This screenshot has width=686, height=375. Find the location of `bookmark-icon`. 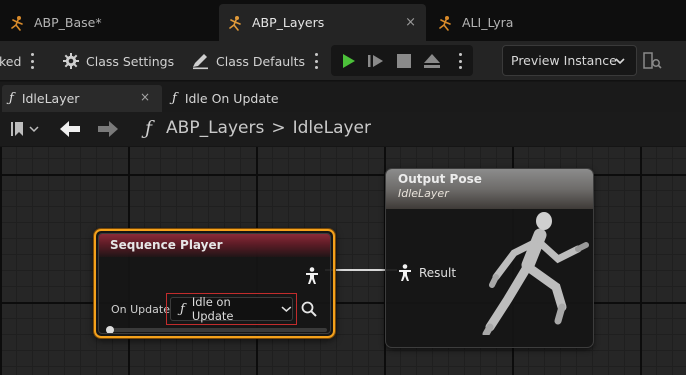

bookmark-icon is located at coordinates (17, 129).